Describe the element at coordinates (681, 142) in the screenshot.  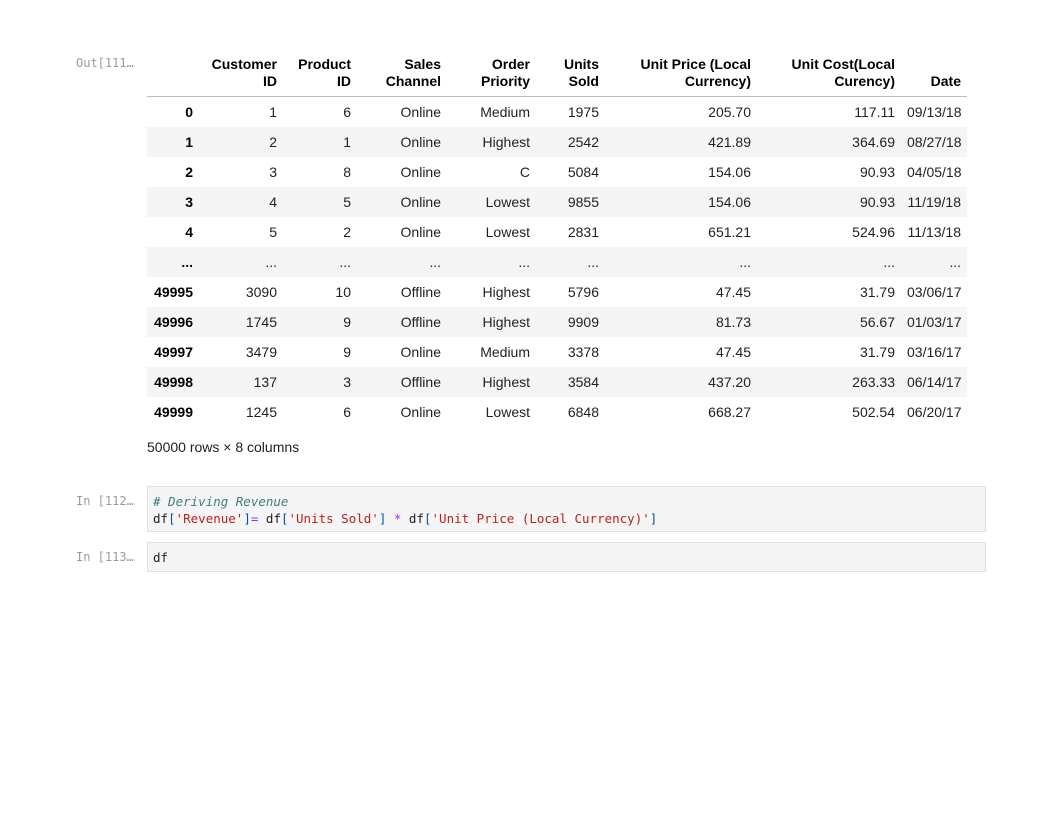
I see `table-cell: 421.89` at that location.